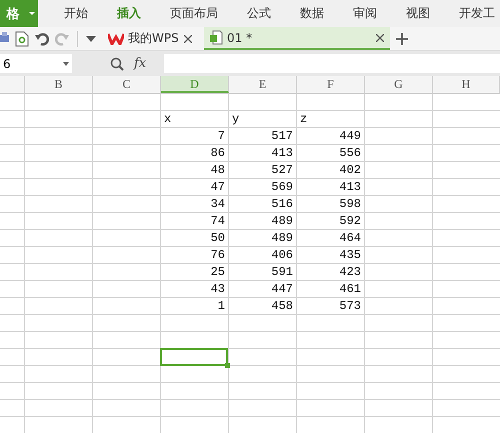 This screenshot has width=500, height=433. I want to click on ribbon-tab: 审阅, so click(365, 13).